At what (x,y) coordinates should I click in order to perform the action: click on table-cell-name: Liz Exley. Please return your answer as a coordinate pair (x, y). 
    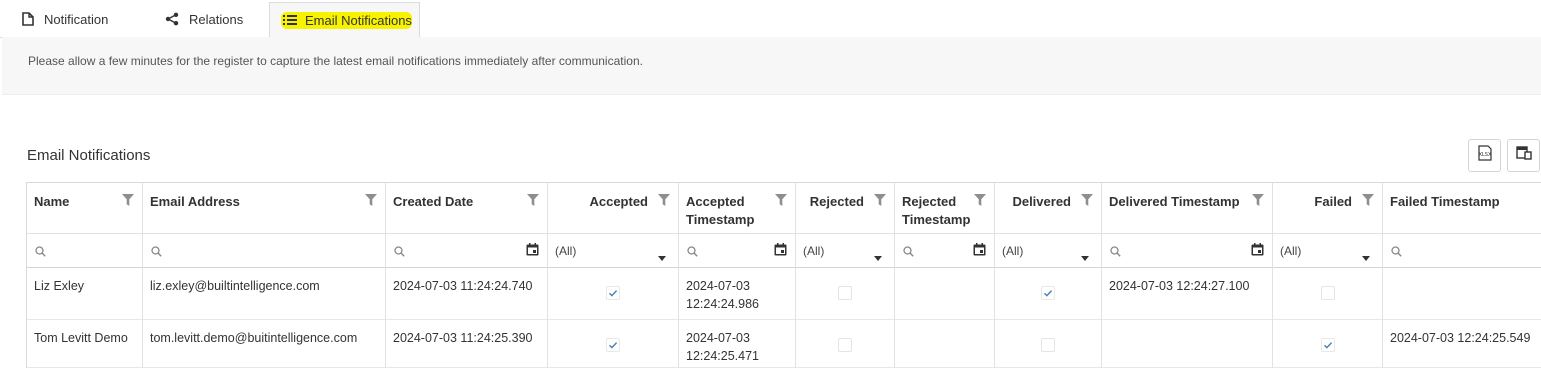
    Looking at the image, I should click on (84, 294).